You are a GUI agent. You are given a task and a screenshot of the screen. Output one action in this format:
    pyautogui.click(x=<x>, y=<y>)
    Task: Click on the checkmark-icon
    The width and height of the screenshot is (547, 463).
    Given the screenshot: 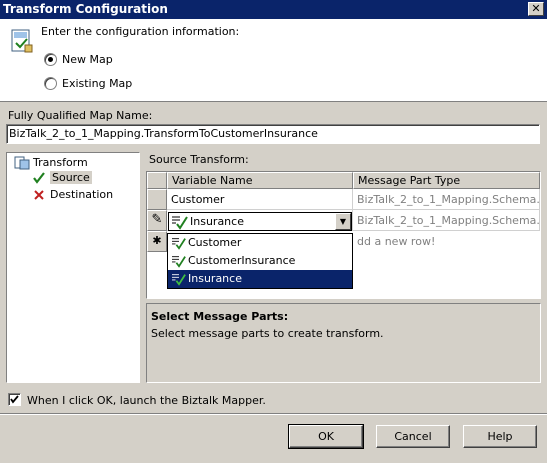 What is the action you would take?
    pyautogui.click(x=14, y=399)
    